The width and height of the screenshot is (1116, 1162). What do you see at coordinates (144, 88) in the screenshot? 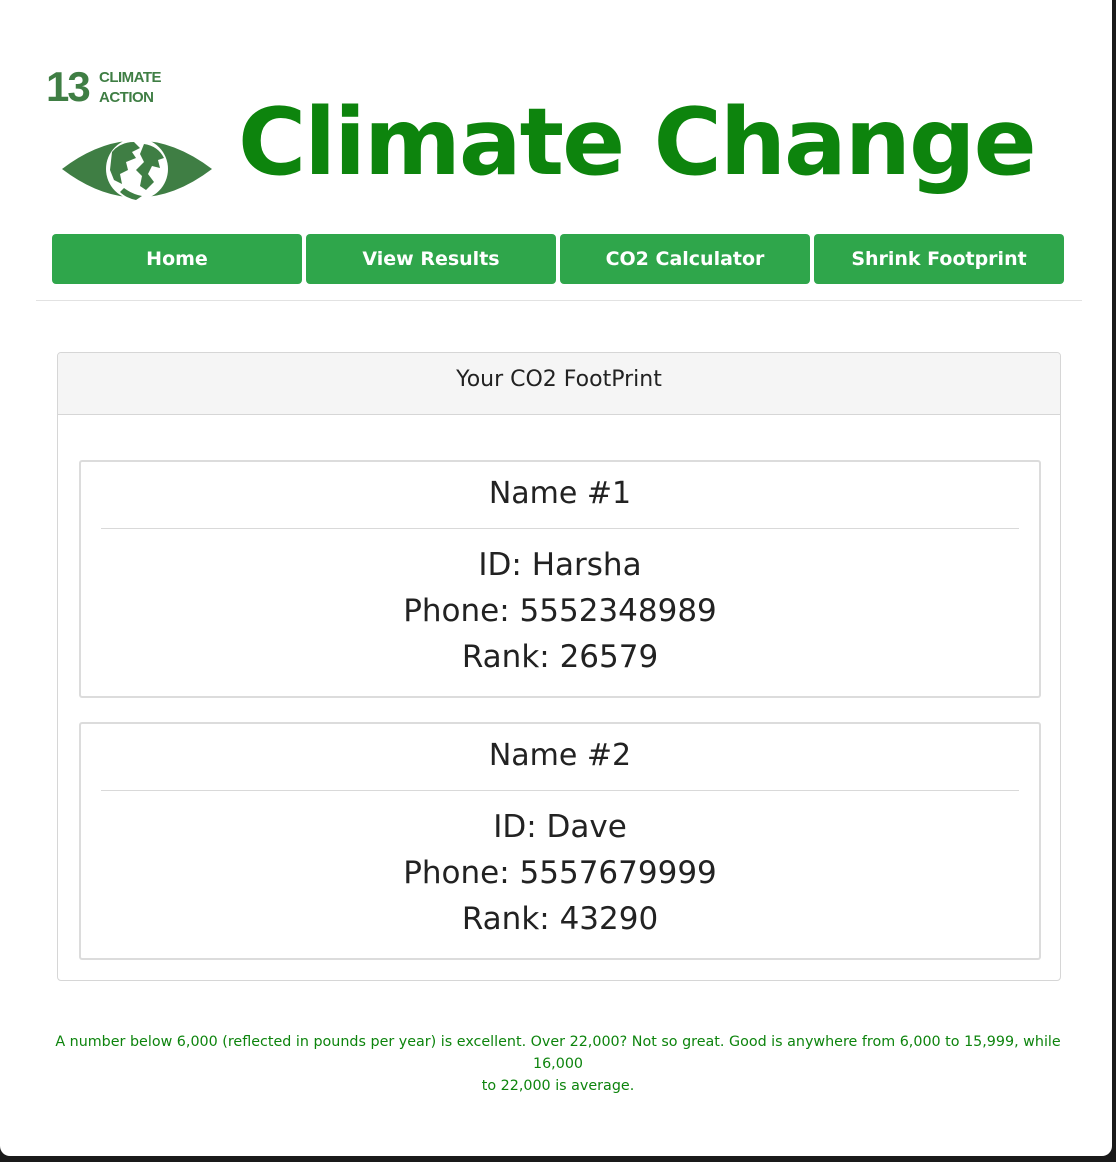
I see `logo-caption: CLIMATE ACTION` at bounding box center [144, 88].